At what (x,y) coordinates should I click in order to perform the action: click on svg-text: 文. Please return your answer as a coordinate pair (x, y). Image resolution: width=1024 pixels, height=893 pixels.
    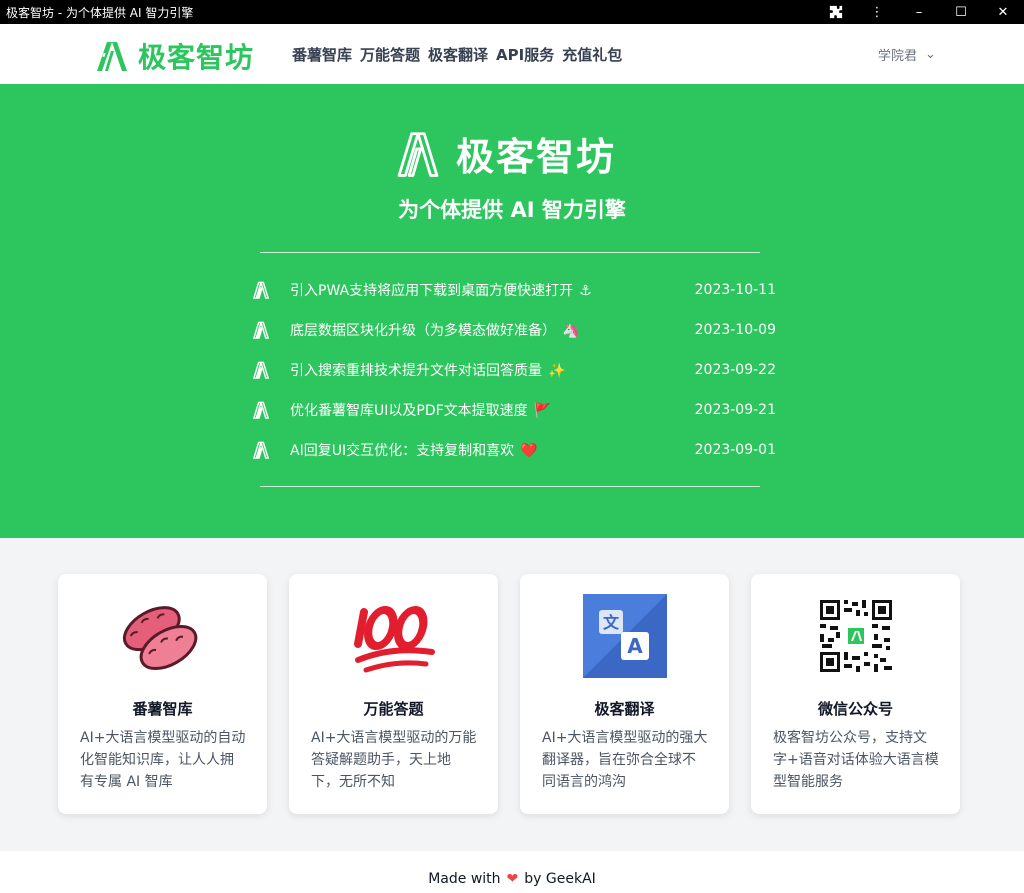
    Looking at the image, I should click on (610, 622).